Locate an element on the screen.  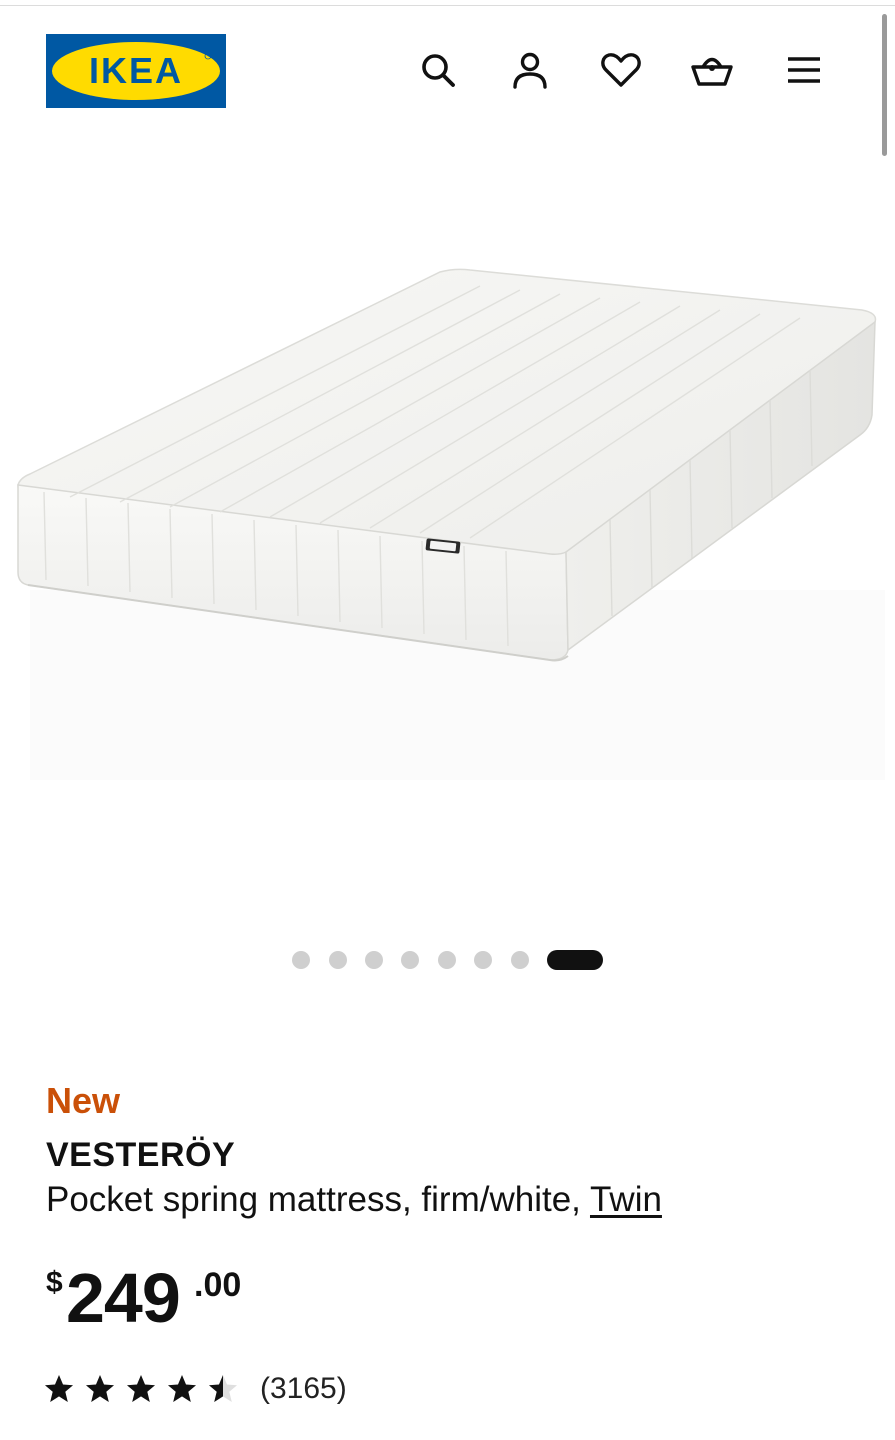
menu-icon is located at coordinates (804, 70).